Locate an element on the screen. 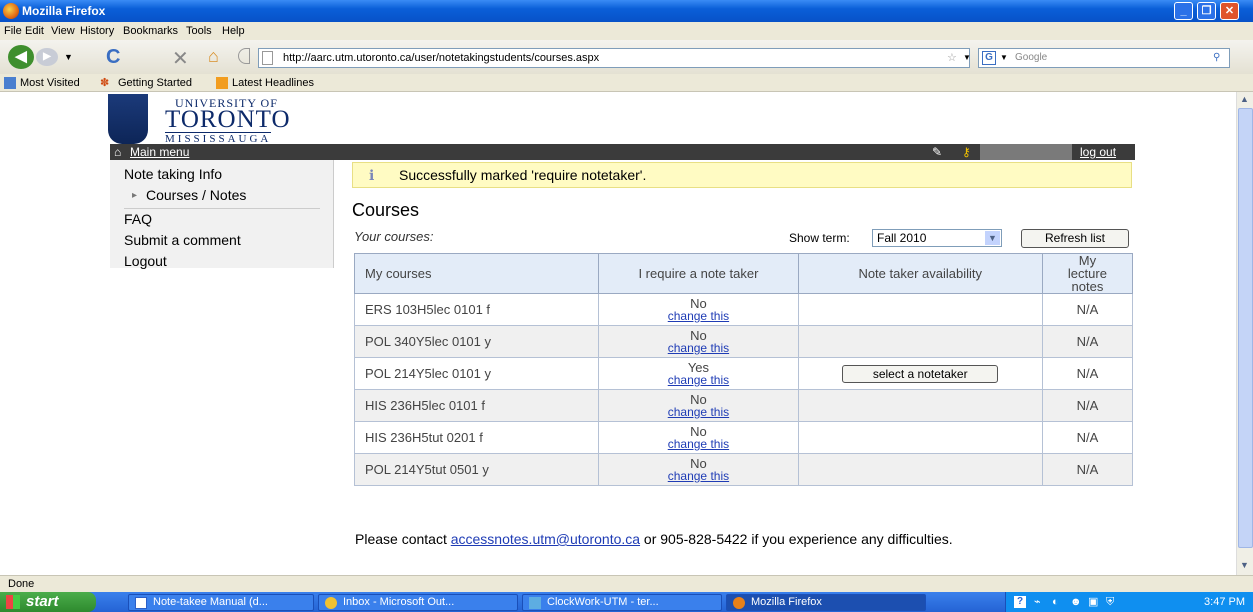  scroll-up-icon: ▲ is located at coordinates (1244, 99).